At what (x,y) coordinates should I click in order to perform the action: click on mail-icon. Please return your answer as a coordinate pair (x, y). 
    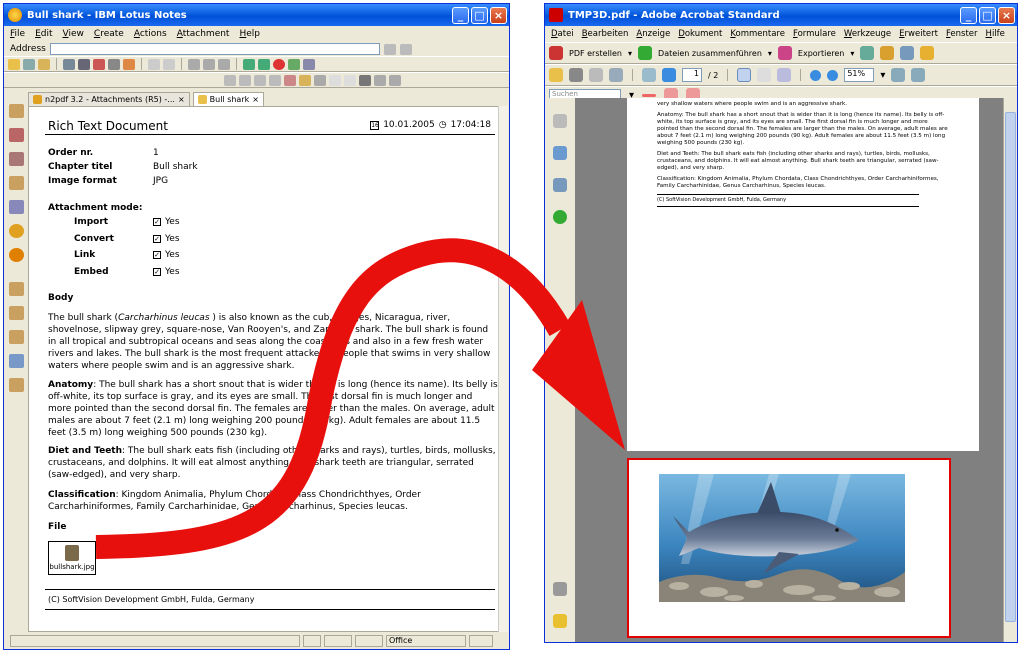
    Looking at the image, I should click on (99, 64).